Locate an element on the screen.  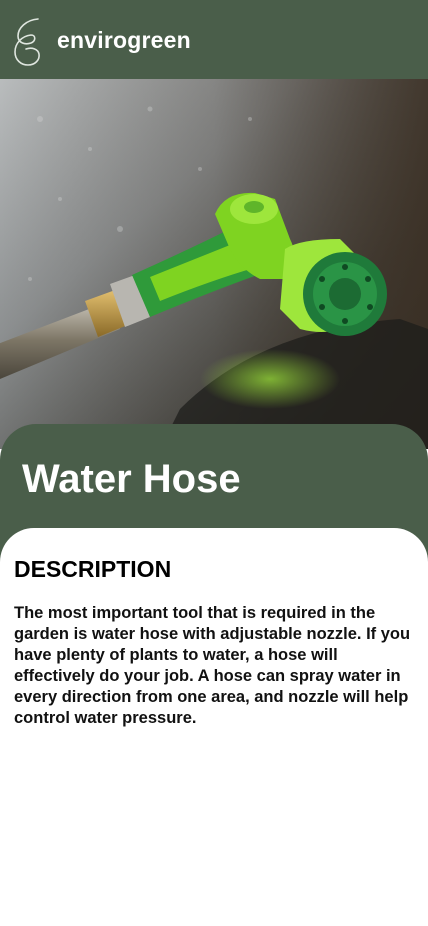
section-heading: DESCRIPTION is located at coordinates (93, 569).